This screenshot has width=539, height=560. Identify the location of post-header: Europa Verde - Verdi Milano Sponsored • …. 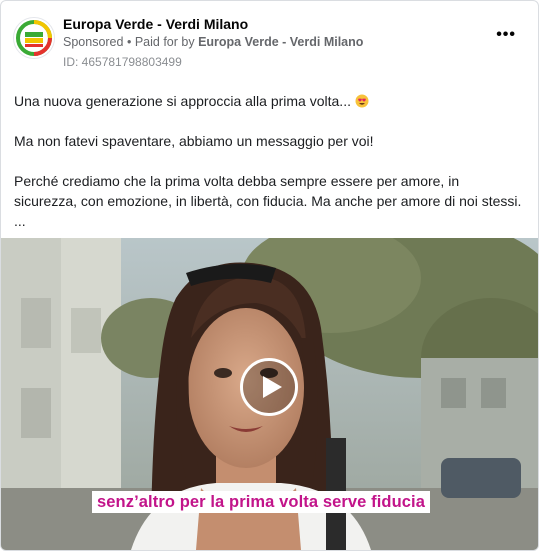
(269, 42).